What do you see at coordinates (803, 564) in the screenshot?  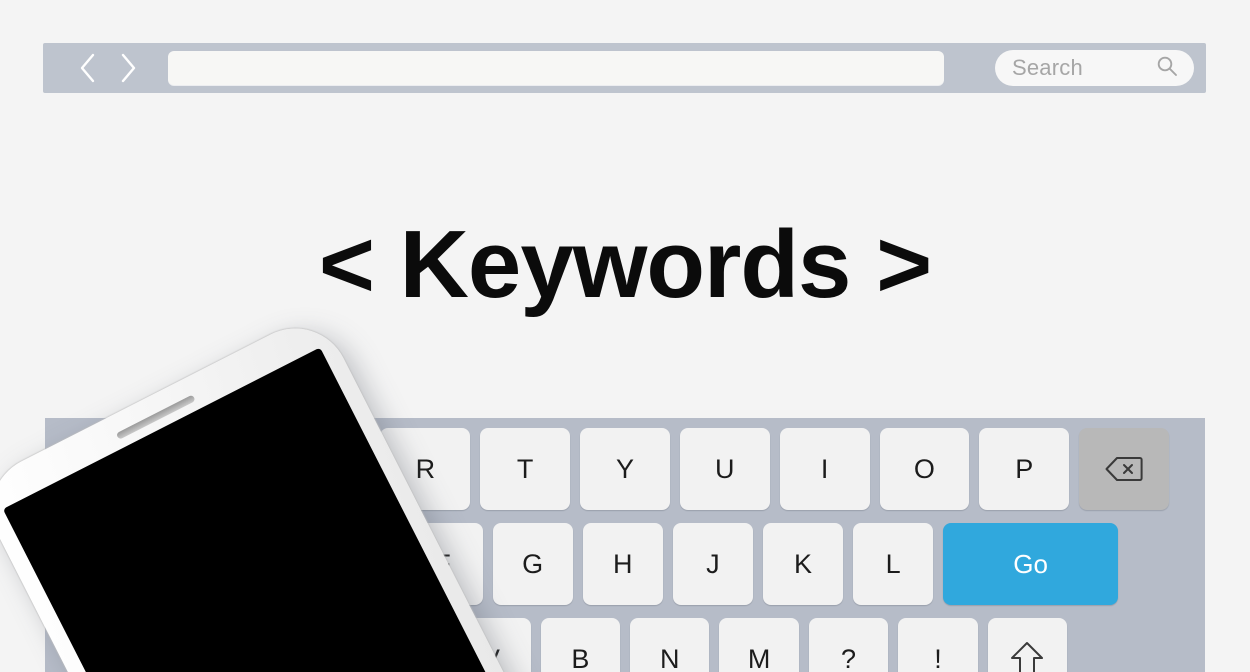 I see `key-k: K` at bounding box center [803, 564].